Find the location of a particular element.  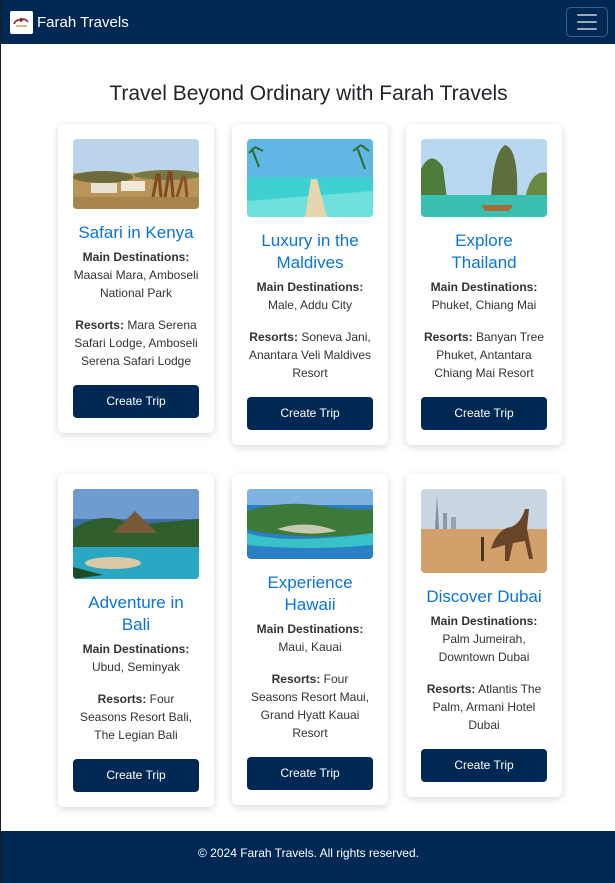

hawaii-image is located at coordinates (310, 524).